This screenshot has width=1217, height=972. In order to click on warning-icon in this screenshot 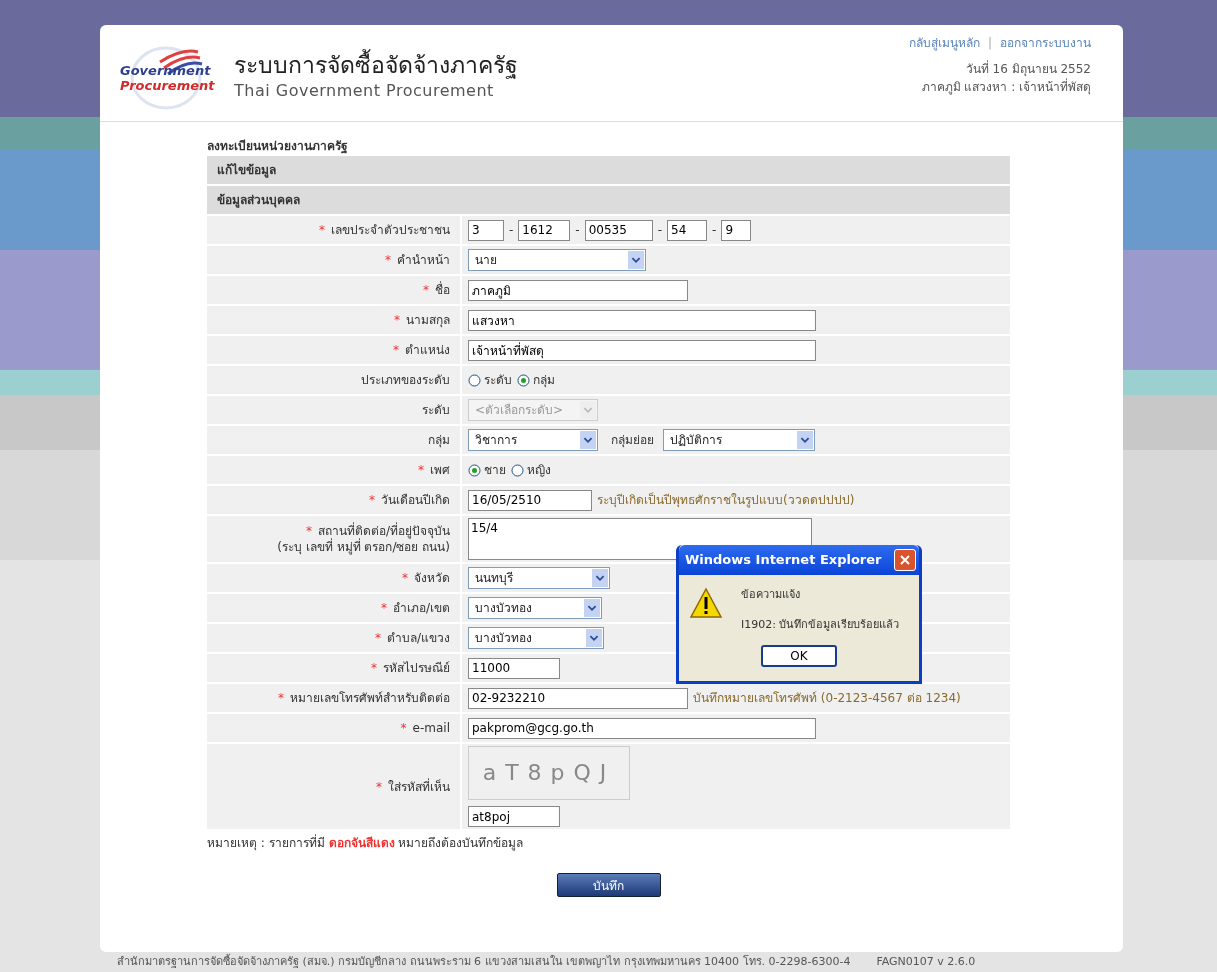, I will do `click(706, 603)`.